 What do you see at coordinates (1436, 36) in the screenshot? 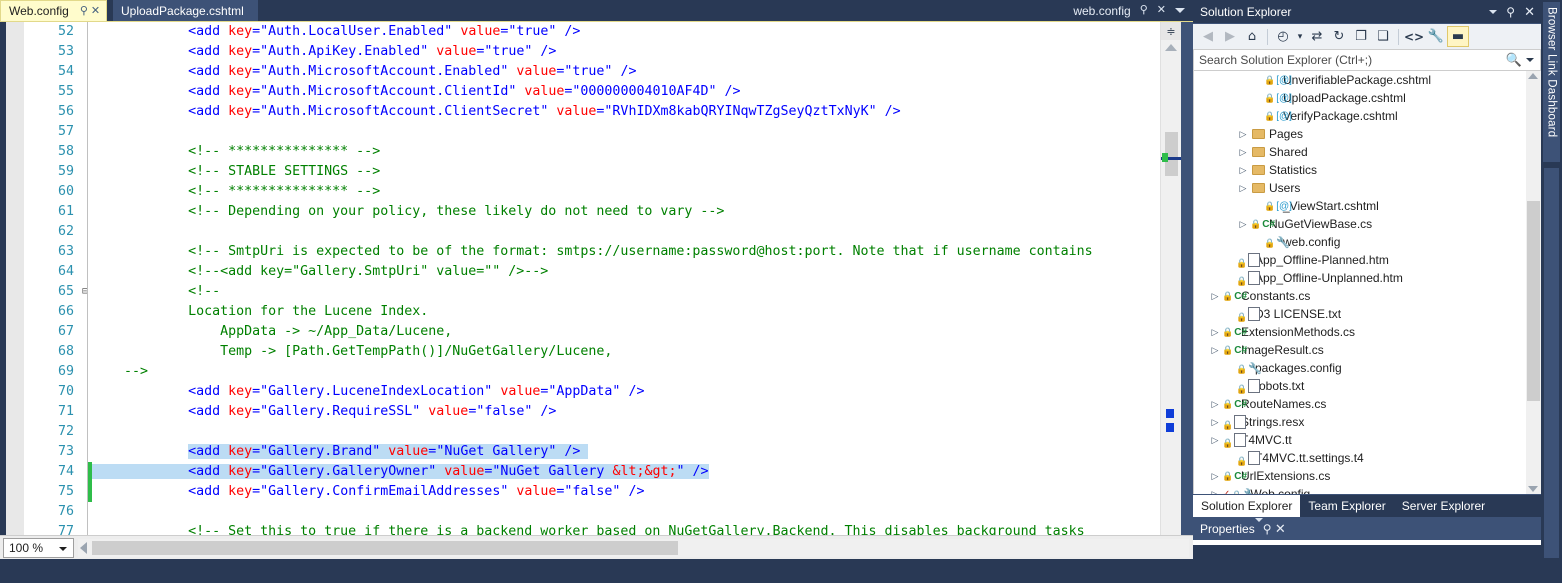
I see `properties-icon: 🔧` at bounding box center [1436, 36].